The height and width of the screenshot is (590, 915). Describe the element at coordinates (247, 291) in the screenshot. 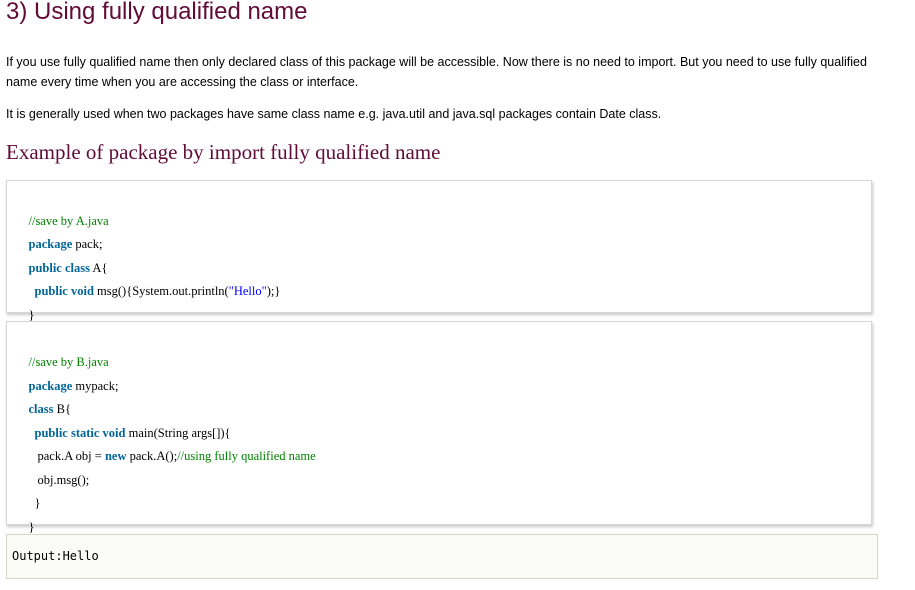

I see `code-string: "Hello"` at that location.